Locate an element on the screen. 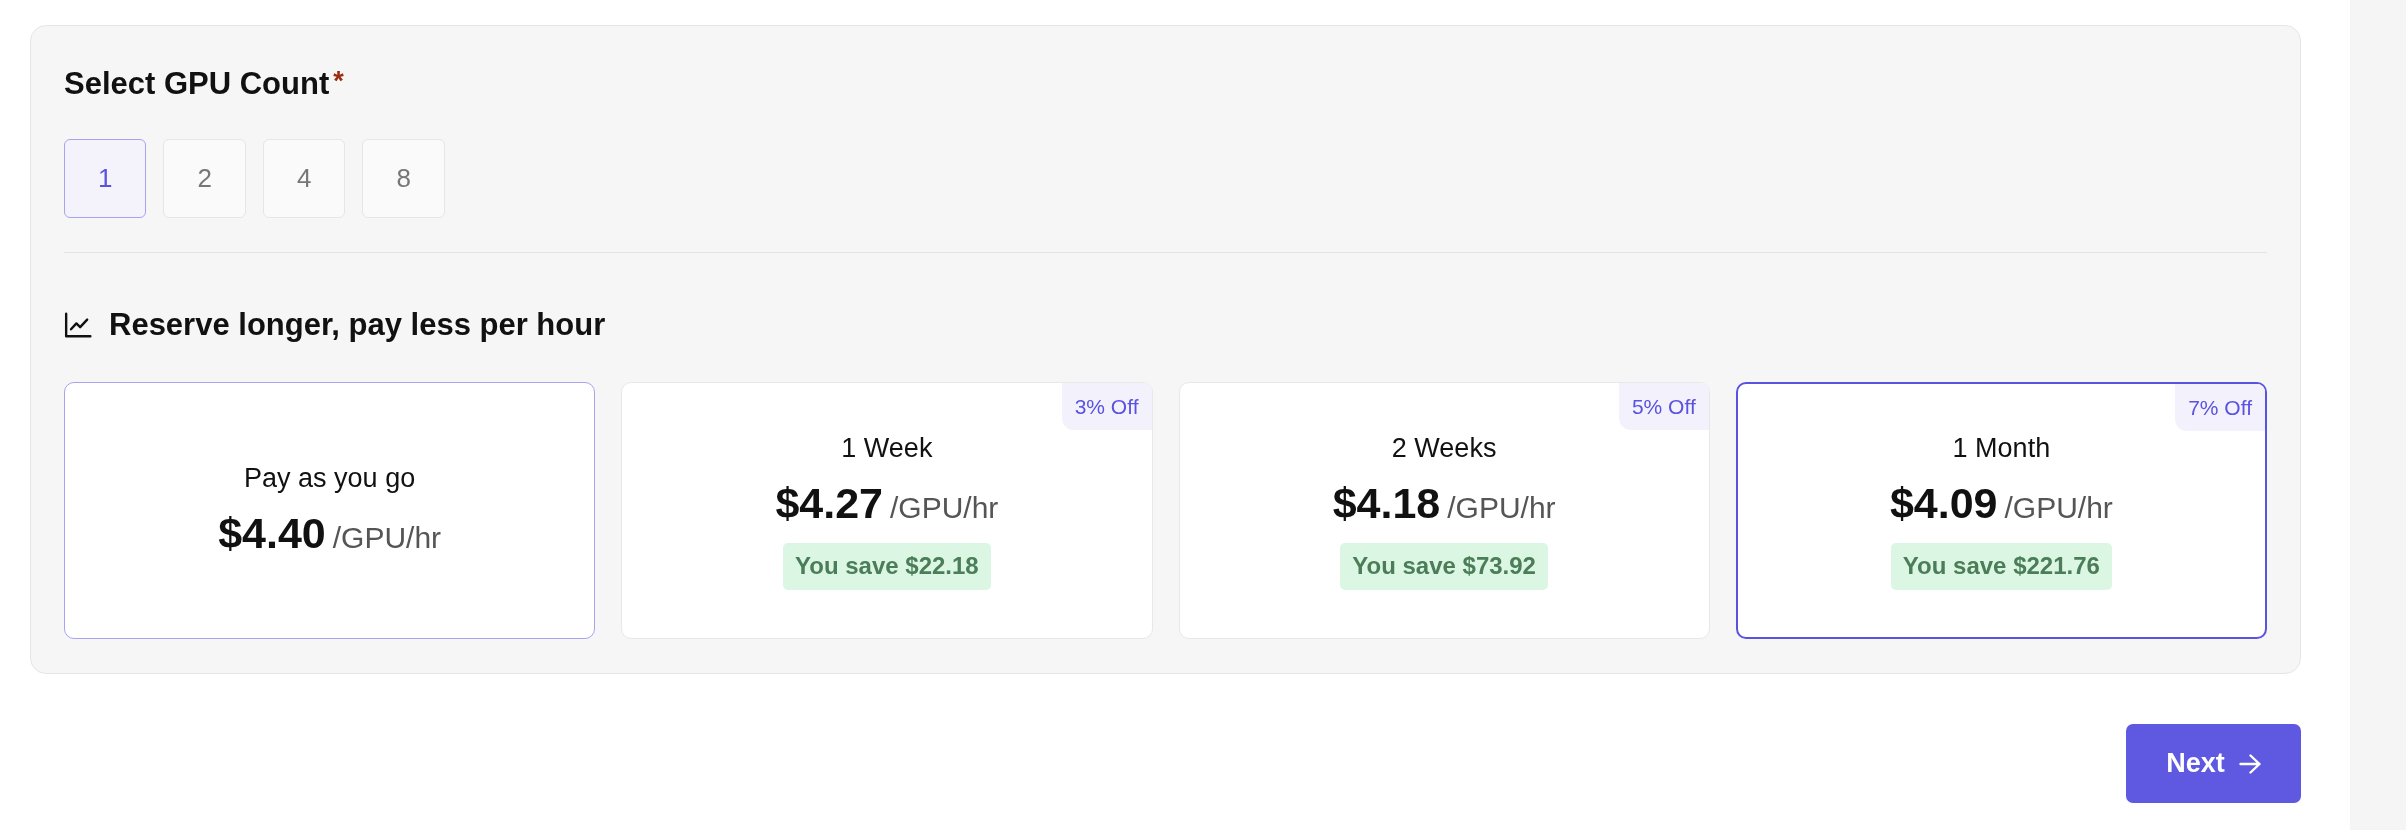 The height and width of the screenshot is (830, 2406). gpu-count-option: 8 is located at coordinates (403, 178).